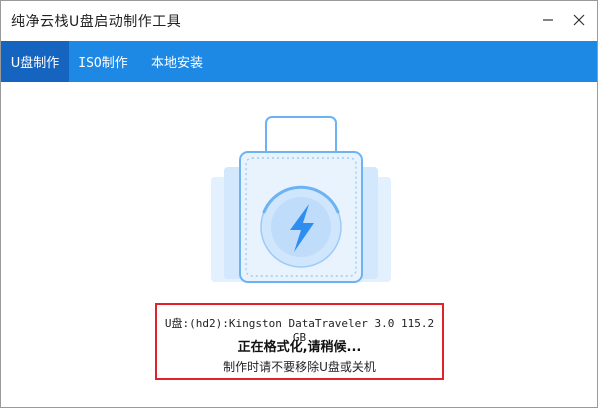 The width and height of the screenshot is (598, 408). I want to click on tab-iso-make: ISO制作, so click(103, 61).